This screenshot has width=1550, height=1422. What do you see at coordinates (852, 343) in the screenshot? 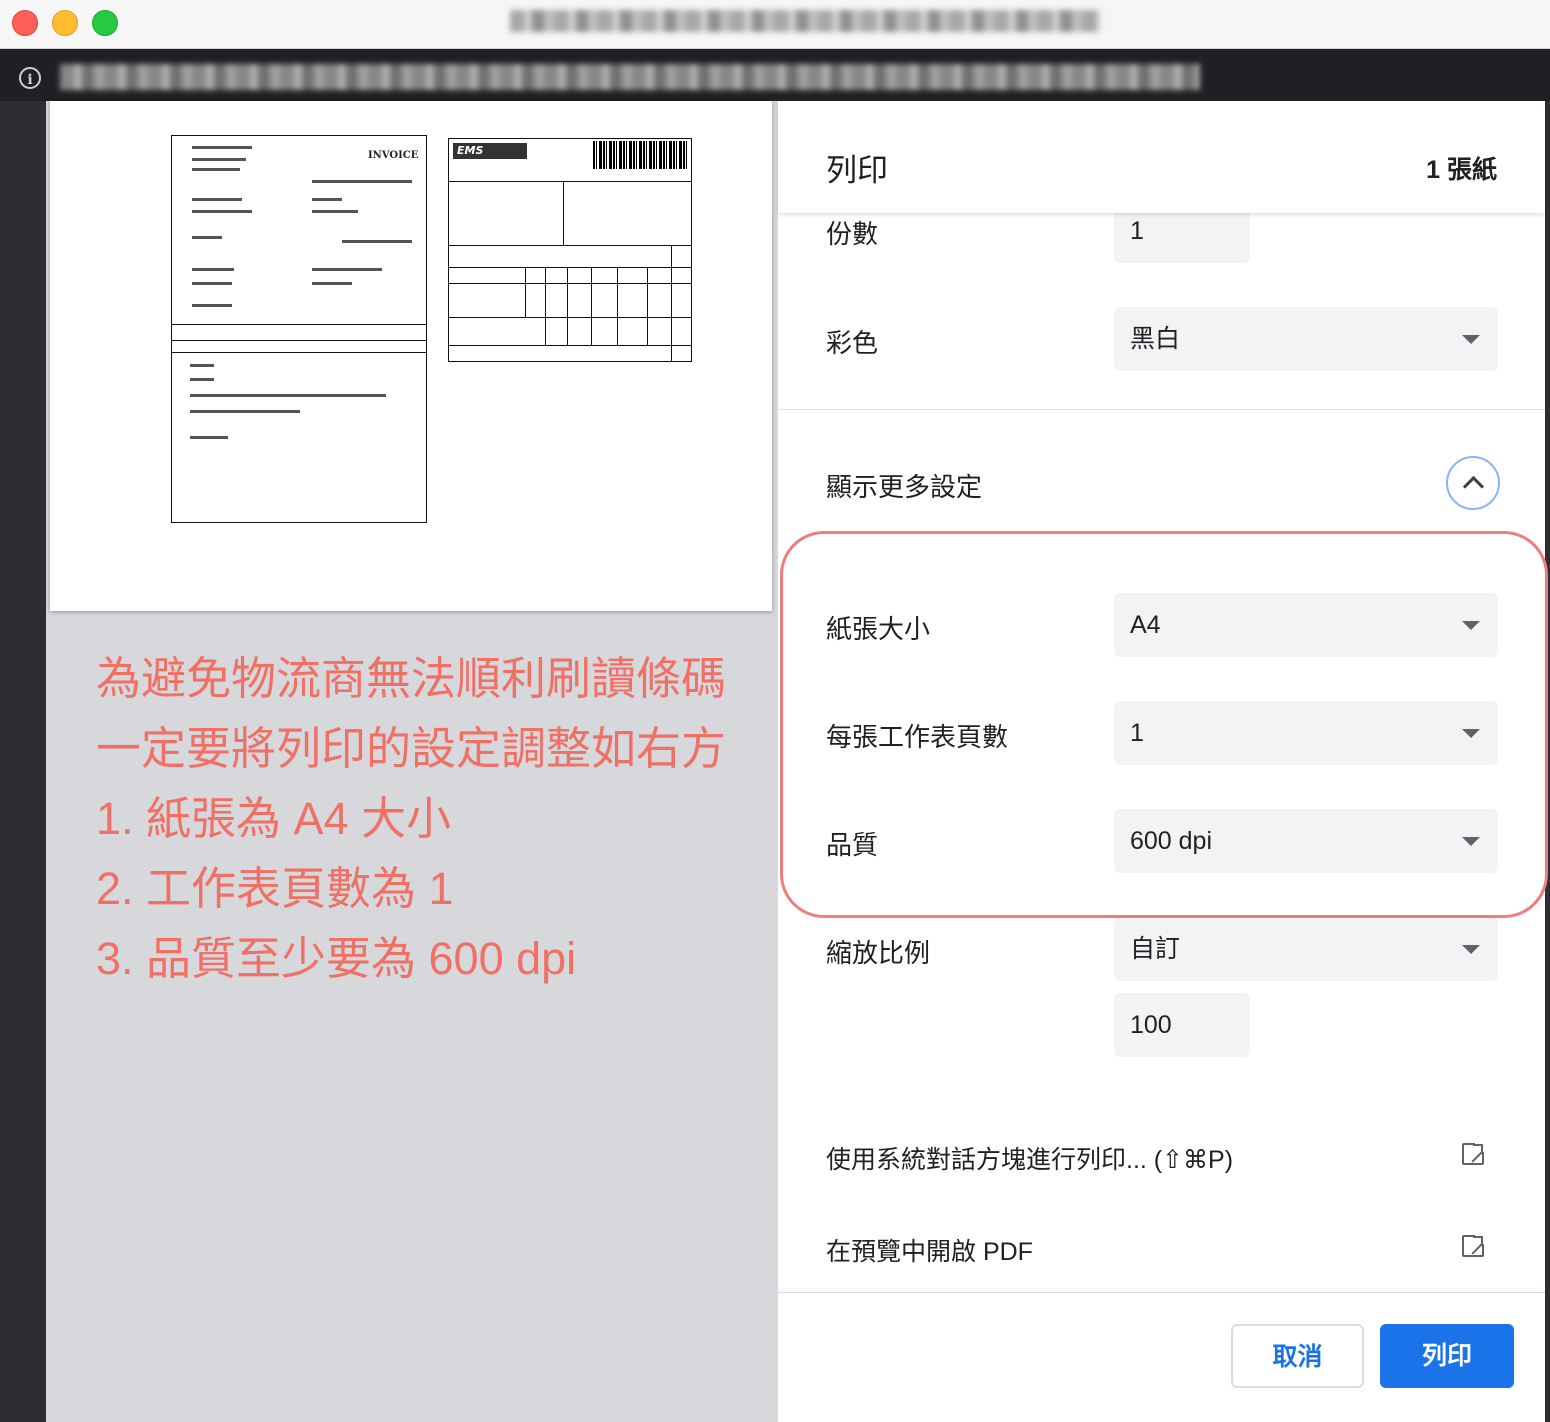
I see `color-label: 彩色` at bounding box center [852, 343].